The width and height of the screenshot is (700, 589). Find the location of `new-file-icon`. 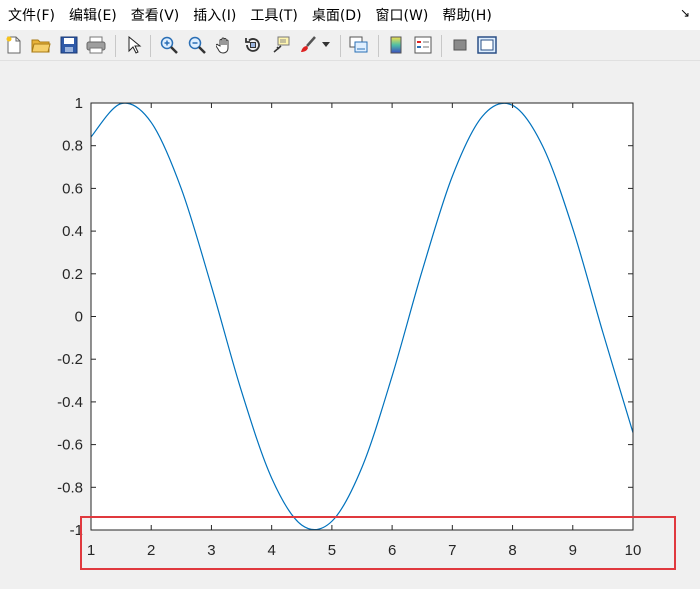

new-file-icon is located at coordinates (14, 45).